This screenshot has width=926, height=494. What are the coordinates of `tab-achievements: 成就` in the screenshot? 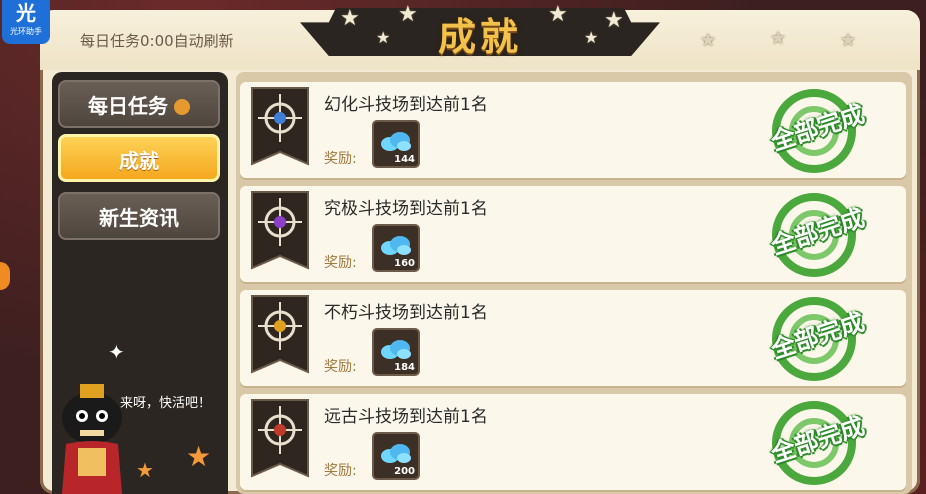 It's located at (139, 158).